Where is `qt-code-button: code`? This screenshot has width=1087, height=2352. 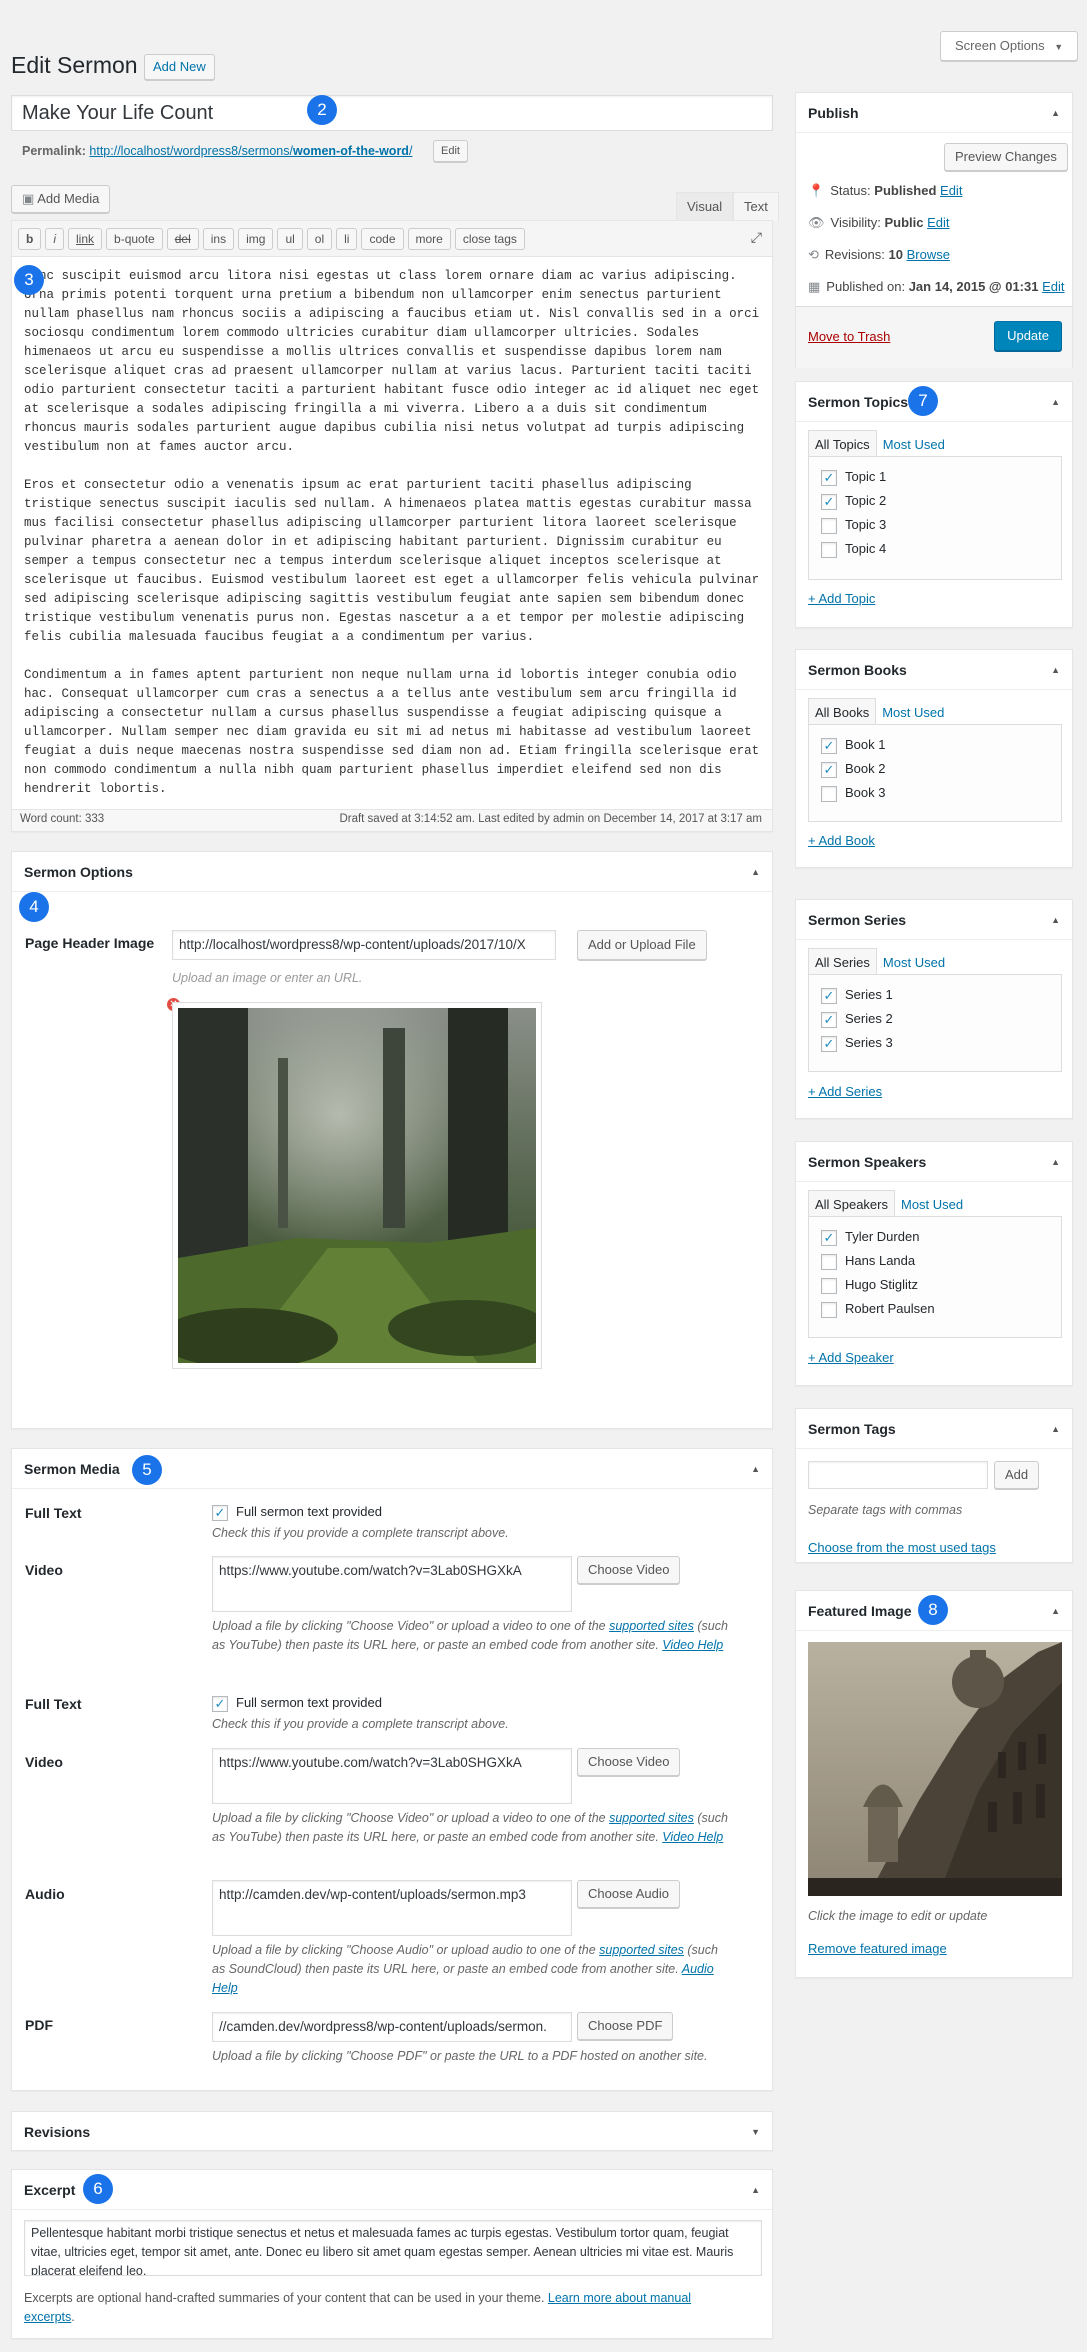
qt-code-button: code is located at coordinates (382, 239).